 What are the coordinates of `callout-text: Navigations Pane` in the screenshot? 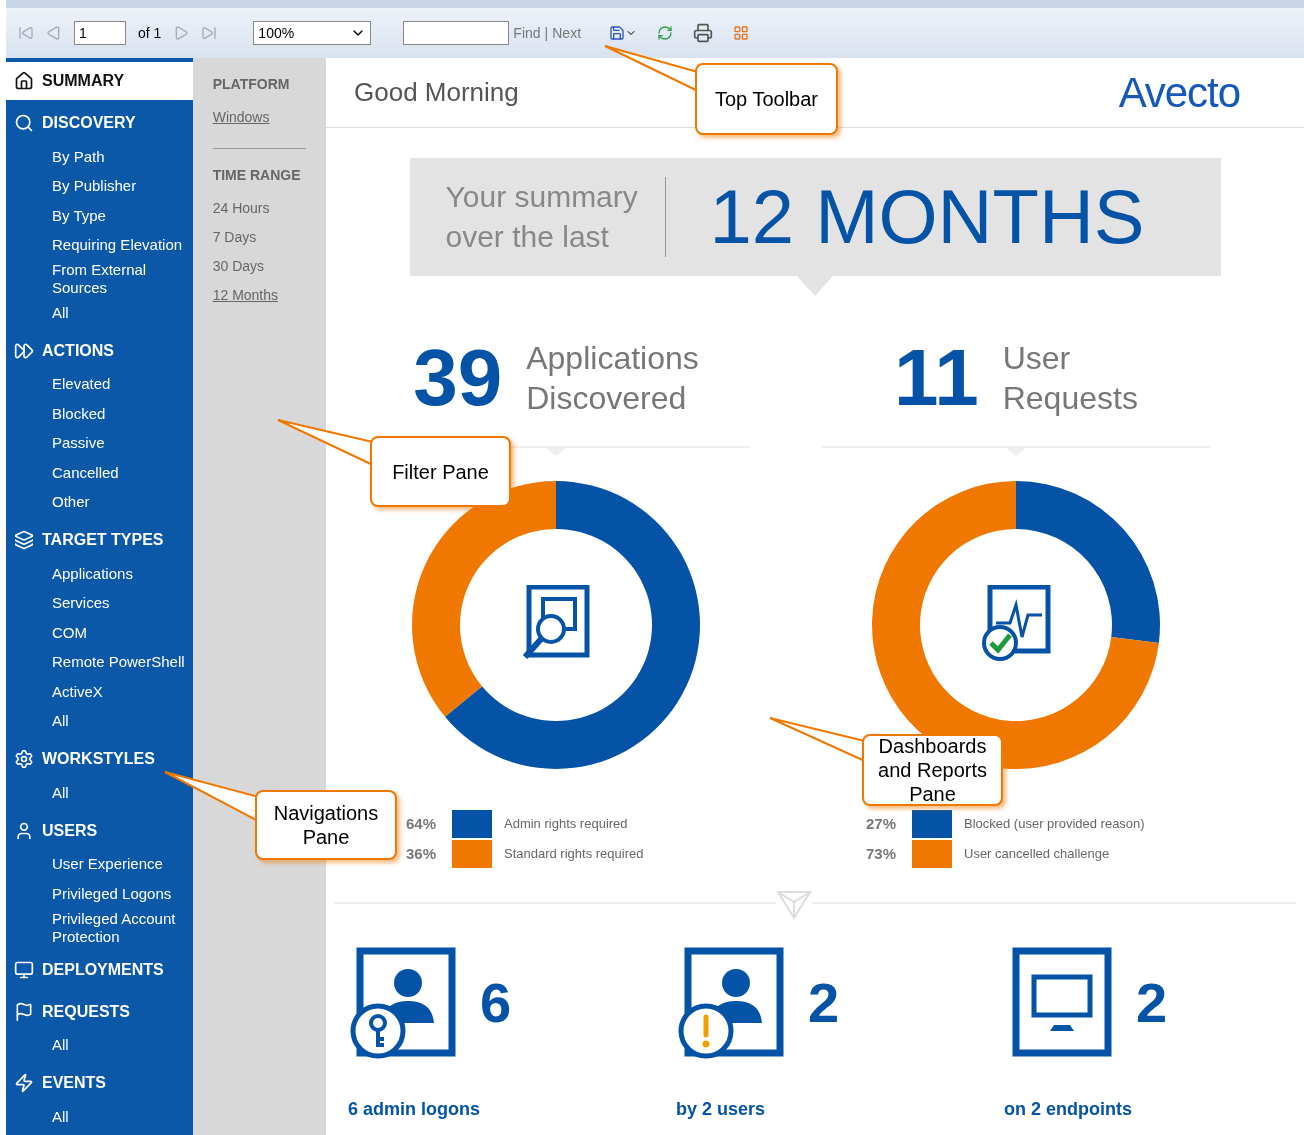 It's located at (326, 825).